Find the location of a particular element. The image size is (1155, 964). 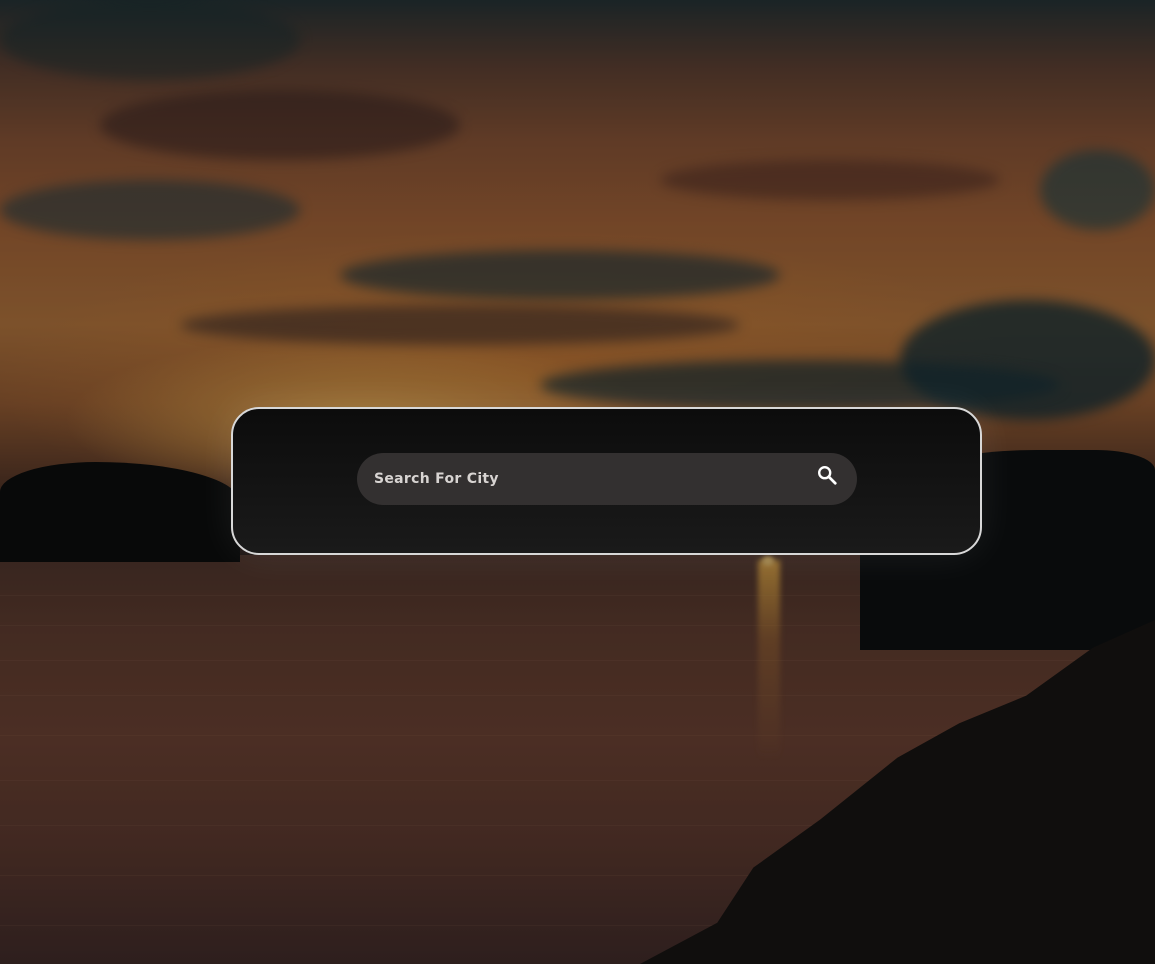

search-button is located at coordinates (827, 477).